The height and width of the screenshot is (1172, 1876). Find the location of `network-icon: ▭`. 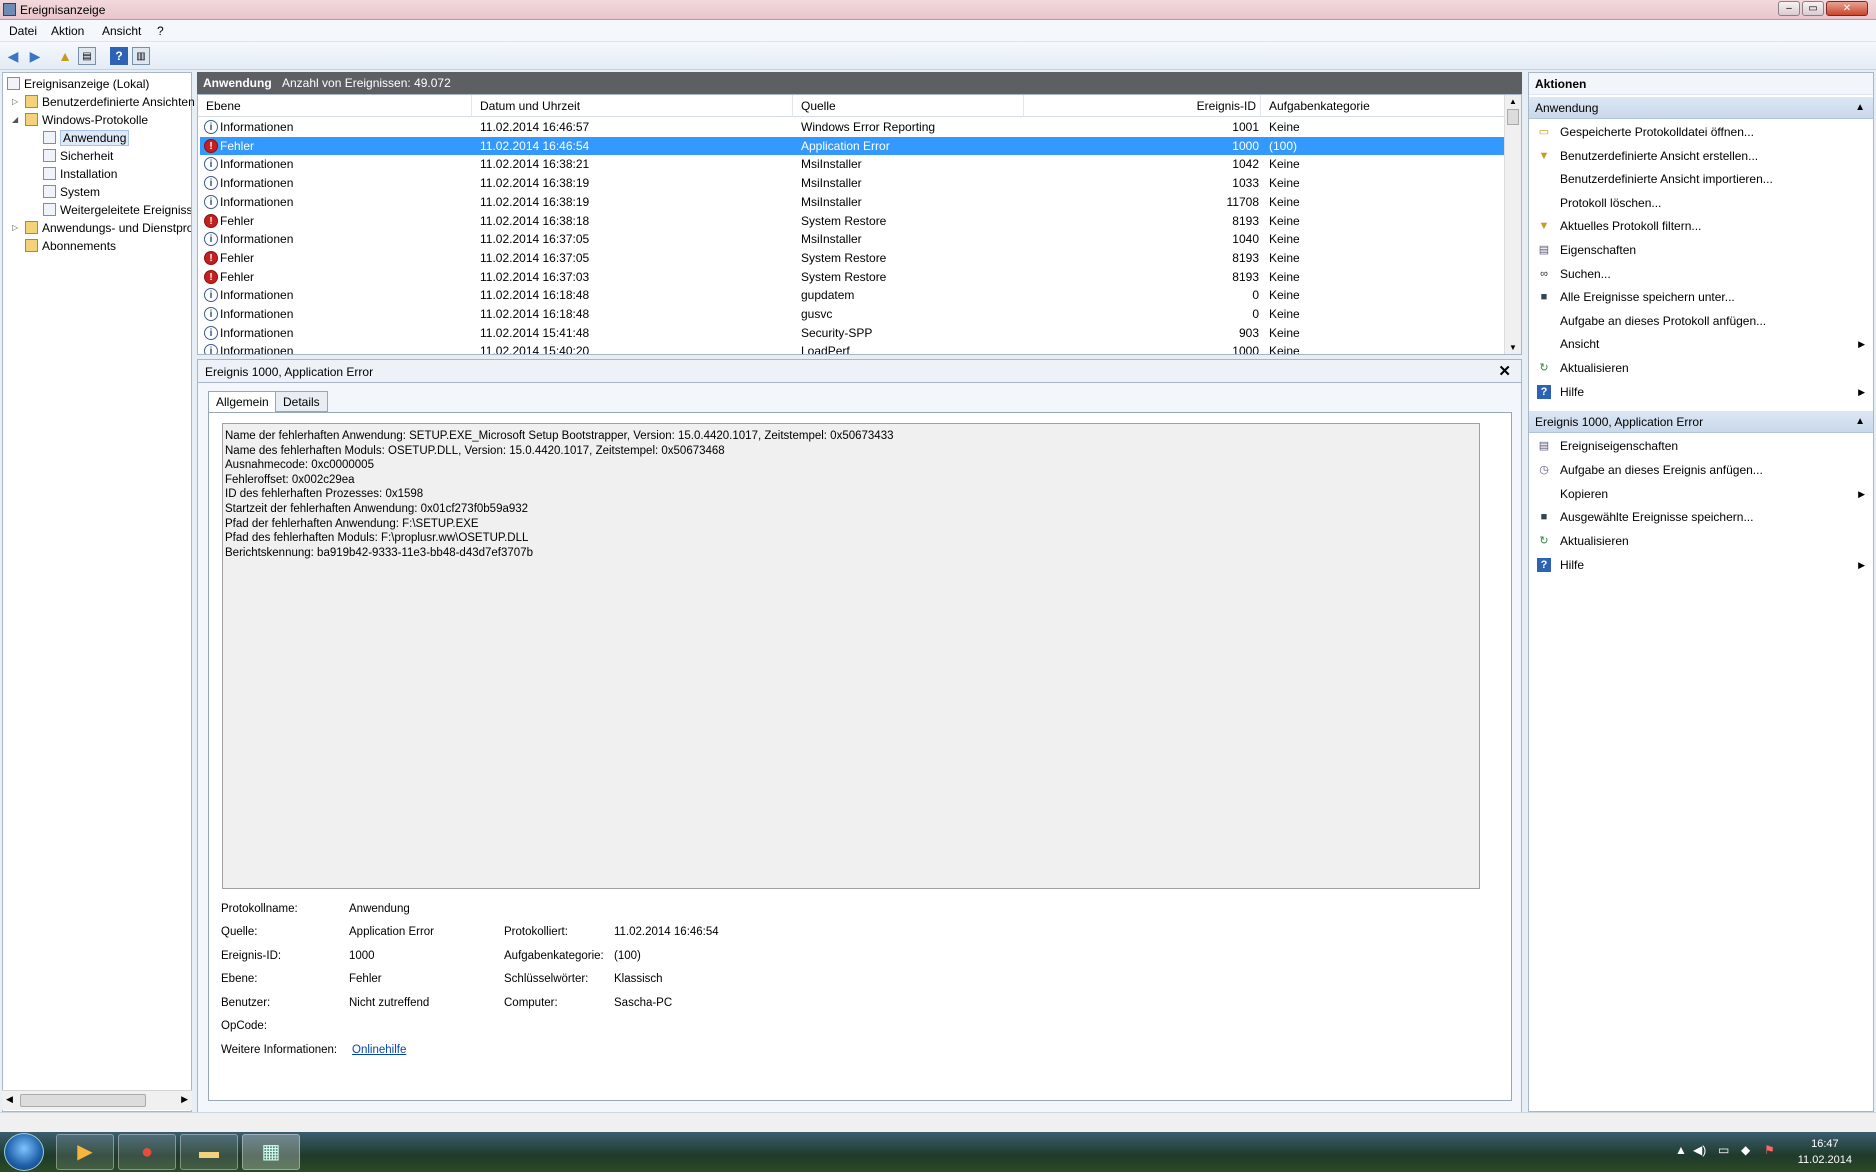

network-icon: ▭ is located at coordinates (1723, 1150).